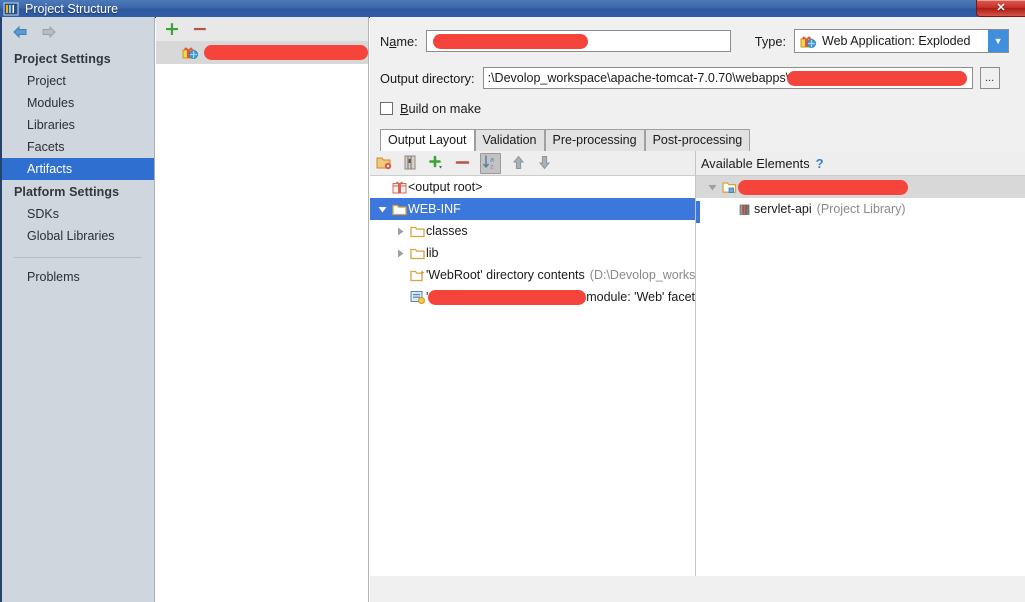 The height and width of the screenshot is (602, 1025). I want to click on directory-contents-icon, so click(417, 275).